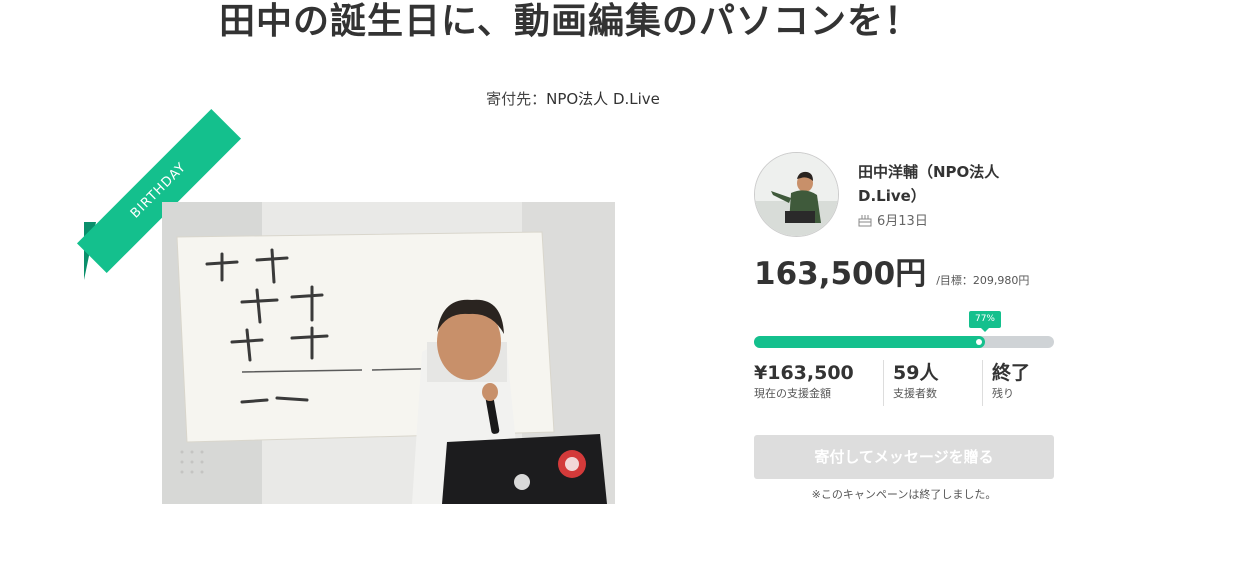 The height and width of the screenshot is (572, 1234). I want to click on campaign-title: 田中の誕生日に、動画編集のパソコンを！, so click(570, 21).